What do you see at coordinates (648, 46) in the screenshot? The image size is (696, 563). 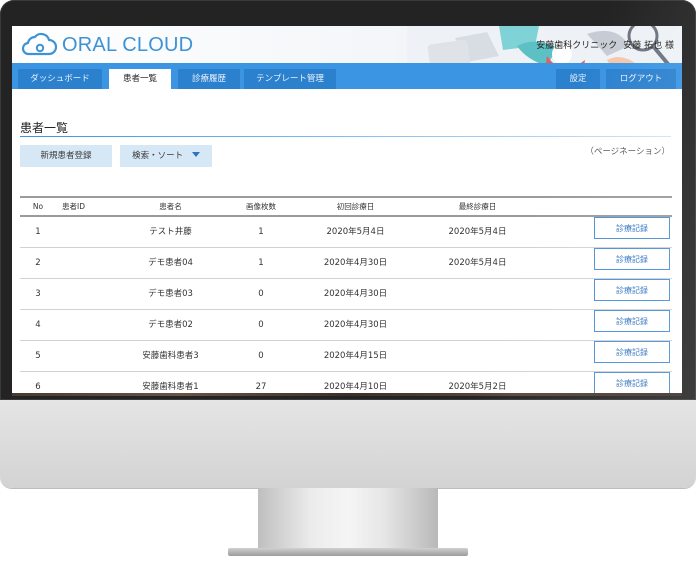 I see `user-name: 安藤 拓也 様` at bounding box center [648, 46].